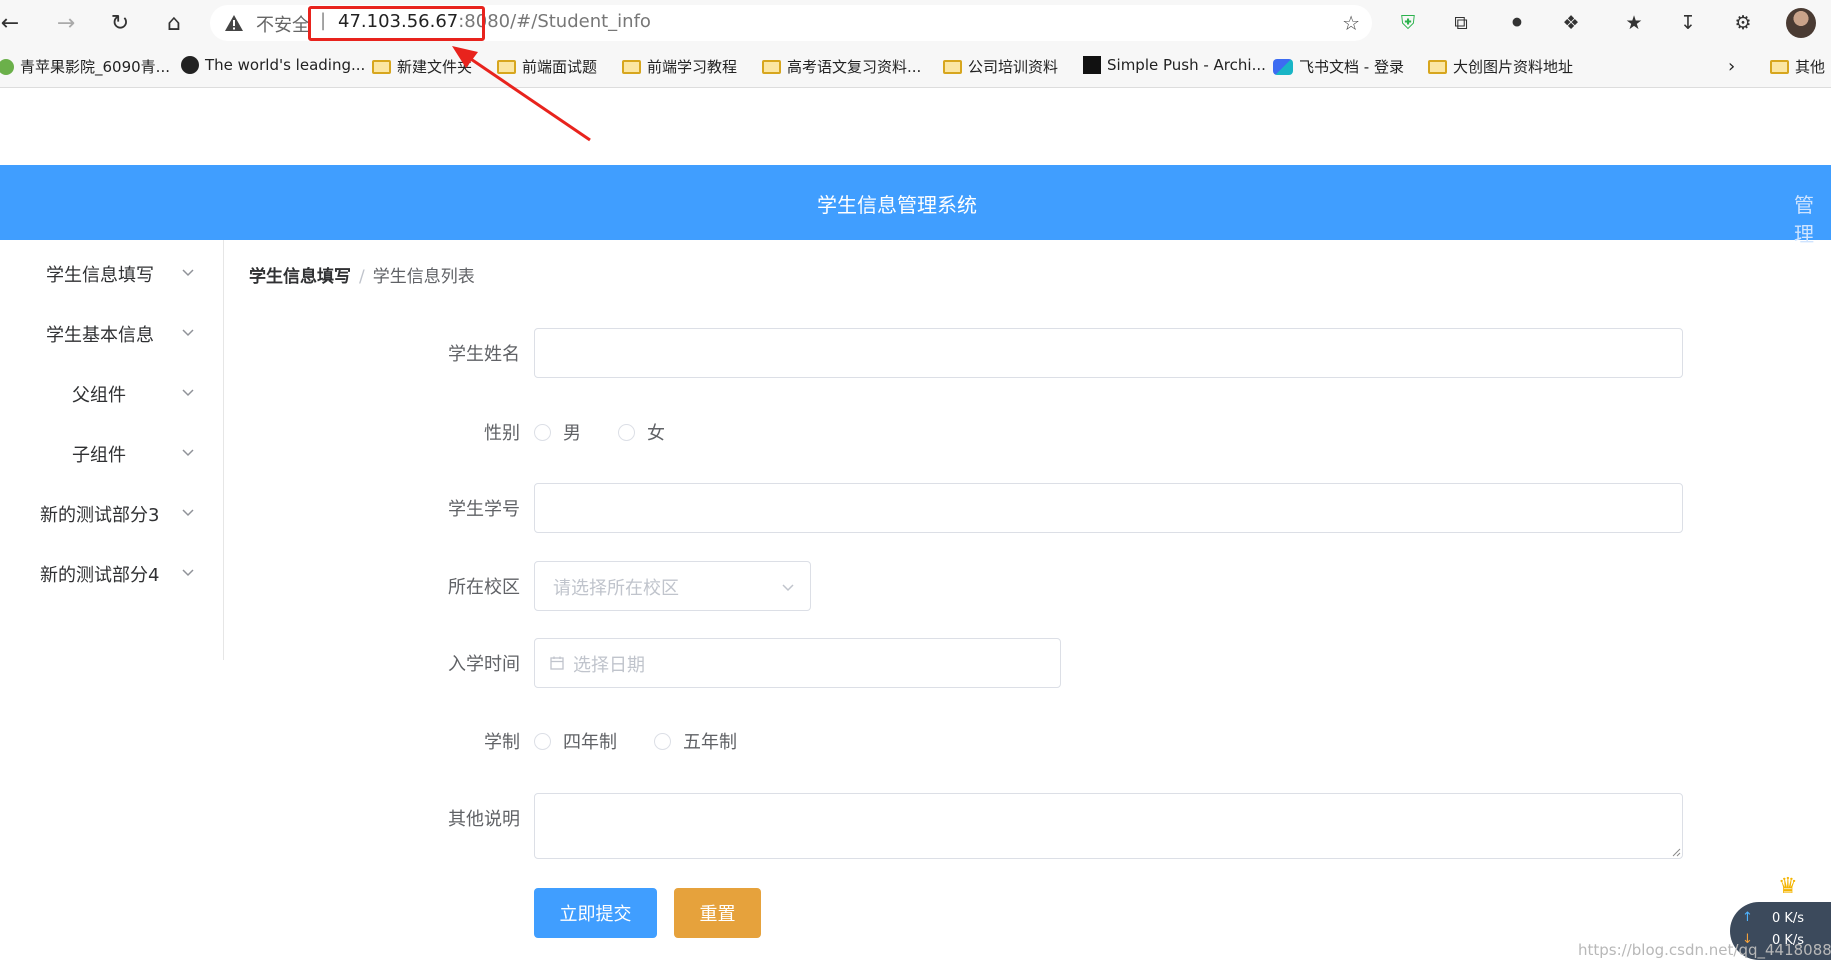 The width and height of the screenshot is (1831, 969). What do you see at coordinates (1801, 23) in the screenshot?
I see `profile-avatar` at bounding box center [1801, 23].